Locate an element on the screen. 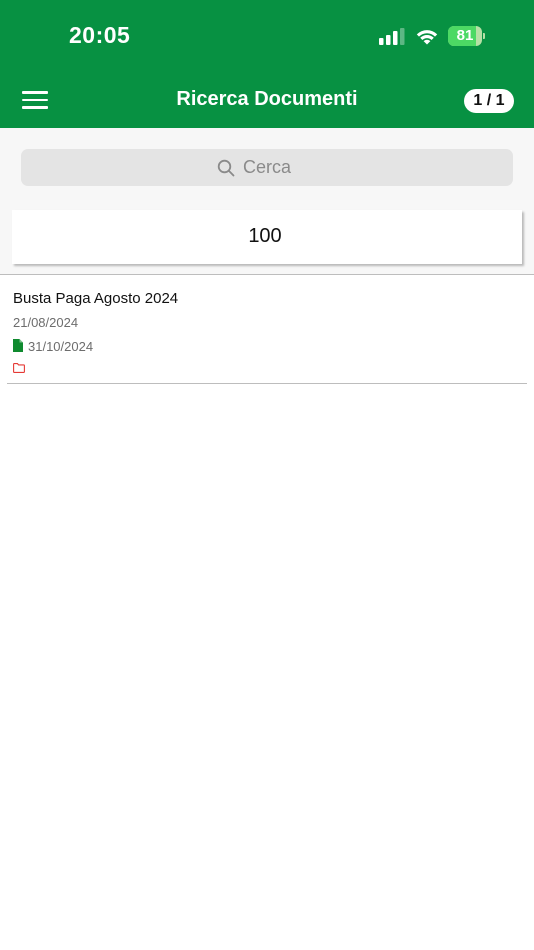 This screenshot has height=950, width=534. battery-body: 81 is located at coordinates (465, 36).